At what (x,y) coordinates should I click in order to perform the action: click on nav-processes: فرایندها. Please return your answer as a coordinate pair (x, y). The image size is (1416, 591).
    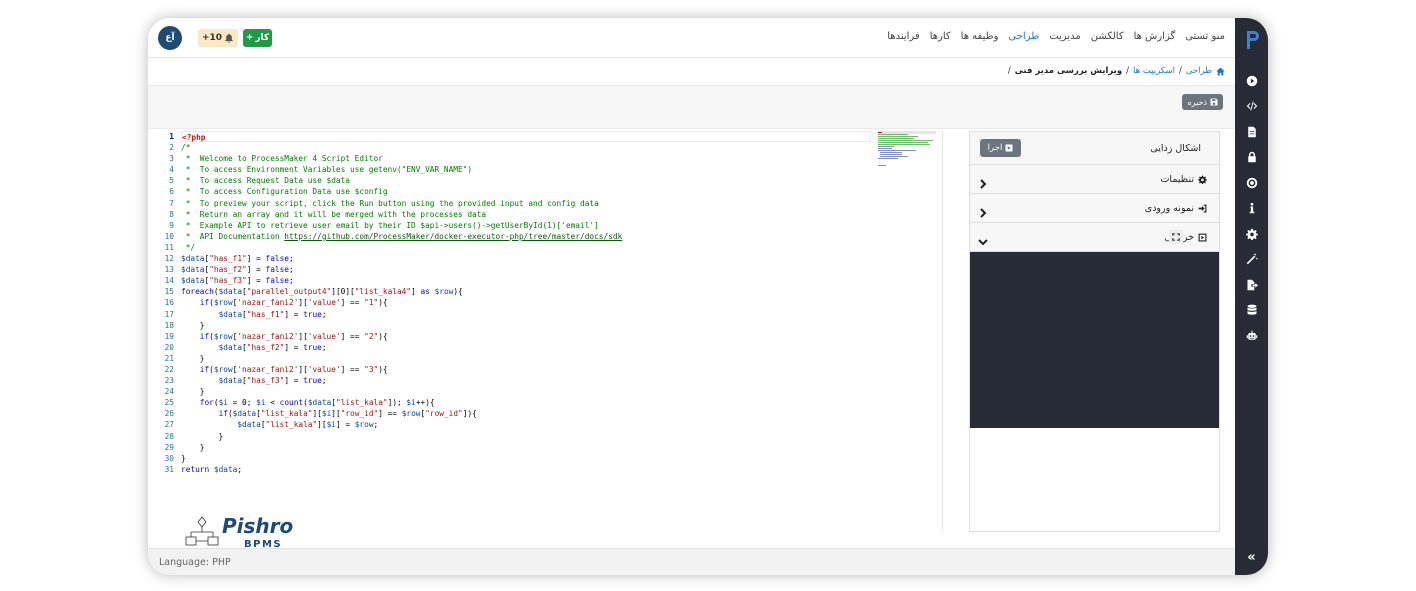
    Looking at the image, I should click on (903, 36).